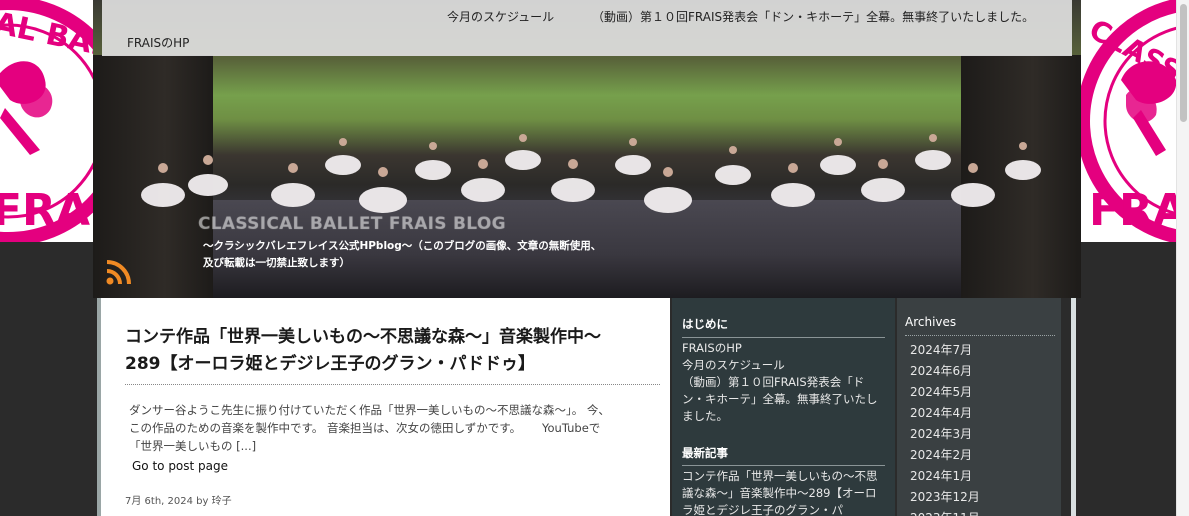 The height and width of the screenshot is (516, 1189). I want to click on scrollbar-thumb, so click(1183, 63).